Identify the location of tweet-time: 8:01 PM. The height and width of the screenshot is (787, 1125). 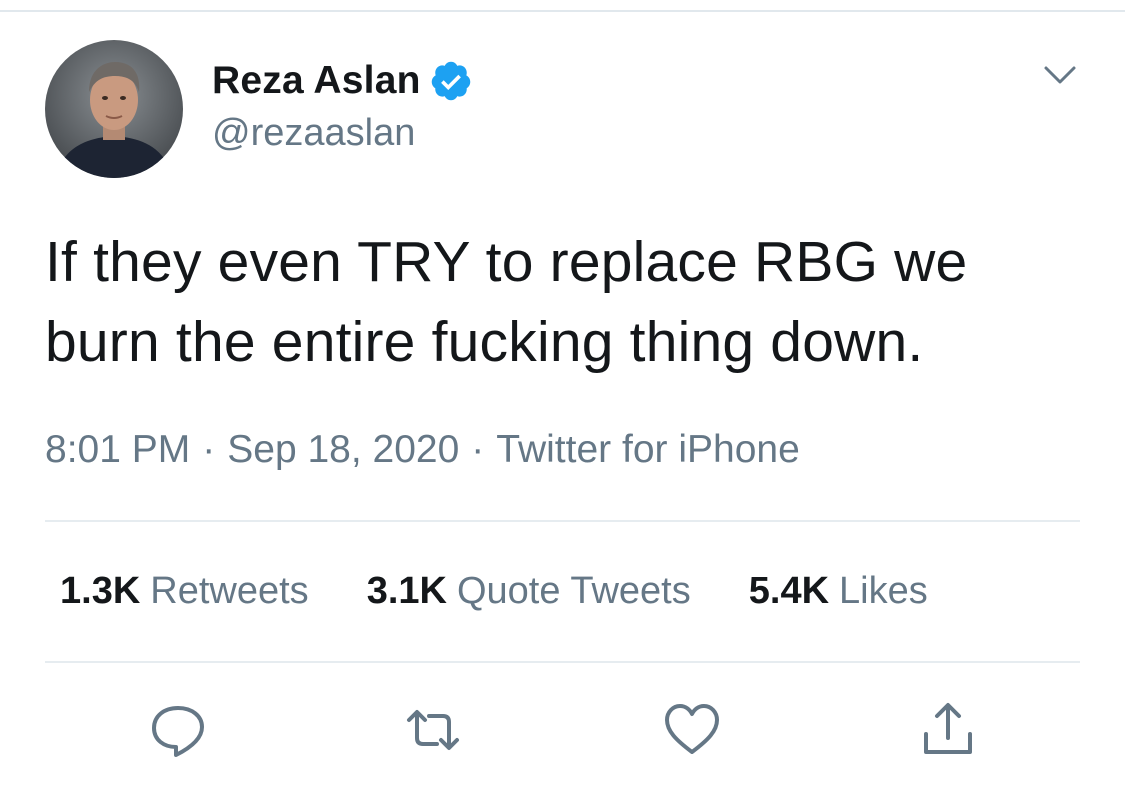
(117, 449).